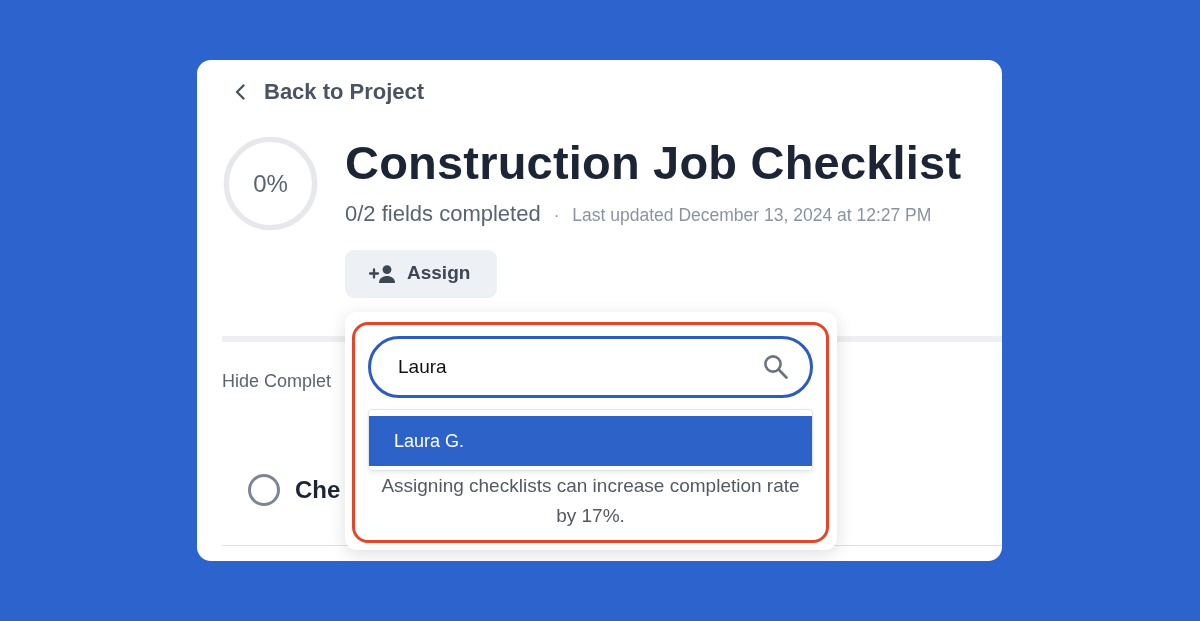  What do you see at coordinates (264, 489) in the screenshot?
I see `checkbox-circle-icon` at bounding box center [264, 489].